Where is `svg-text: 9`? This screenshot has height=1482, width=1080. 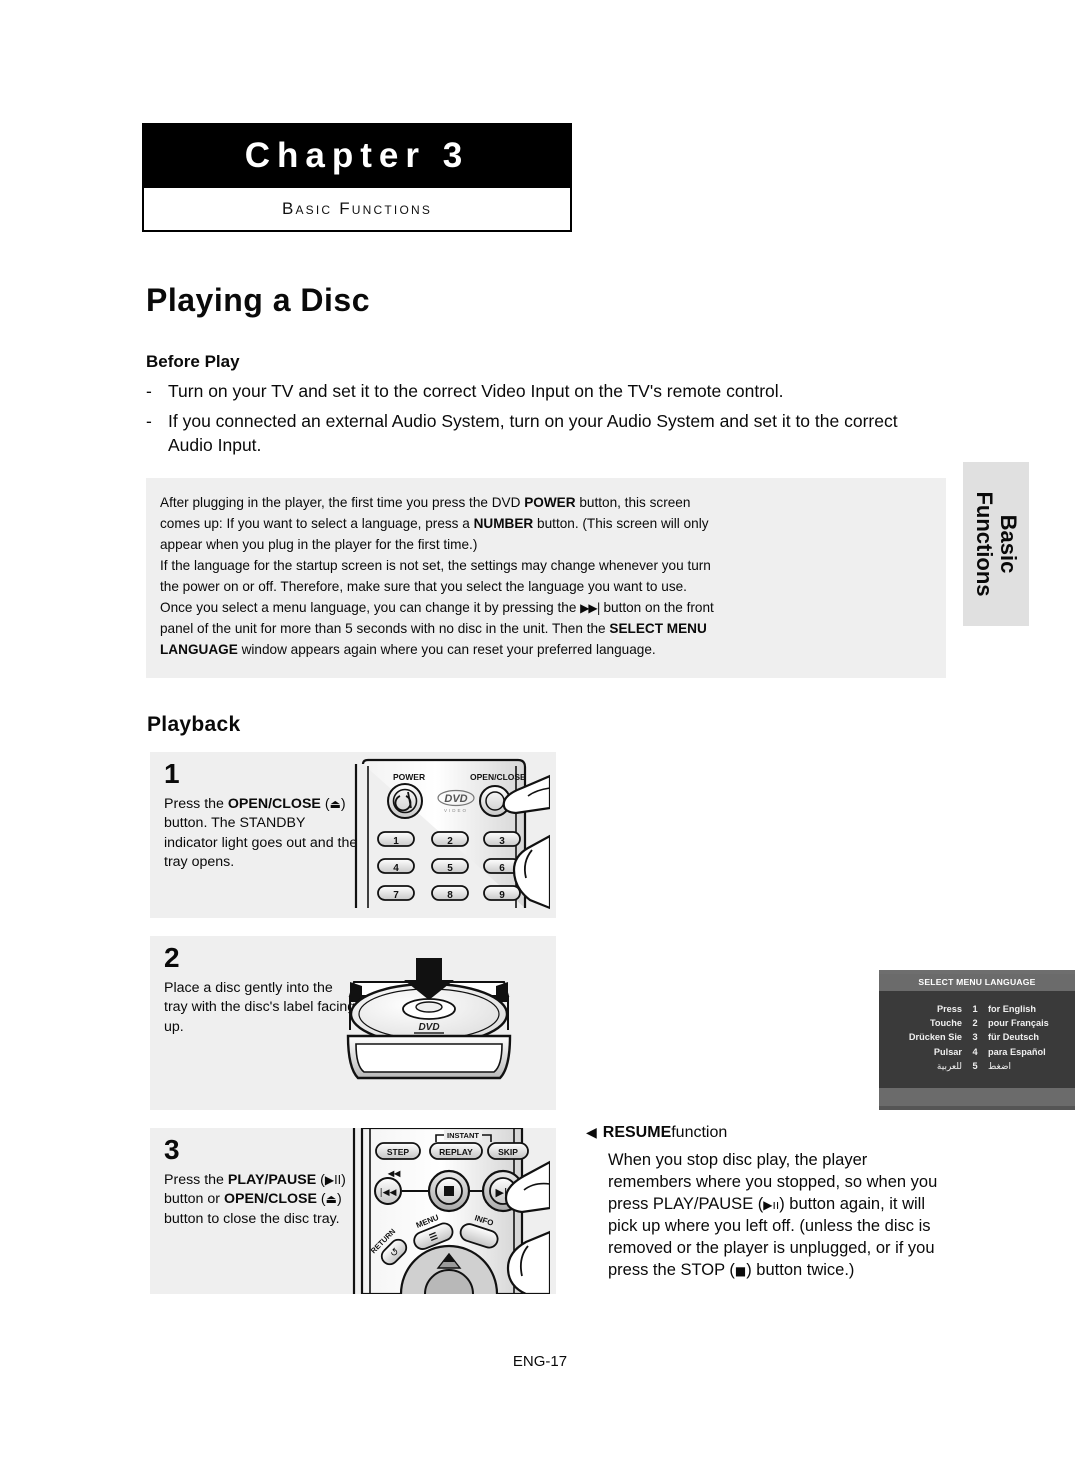 svg-text: 9 is located at coordinates (502, 895).